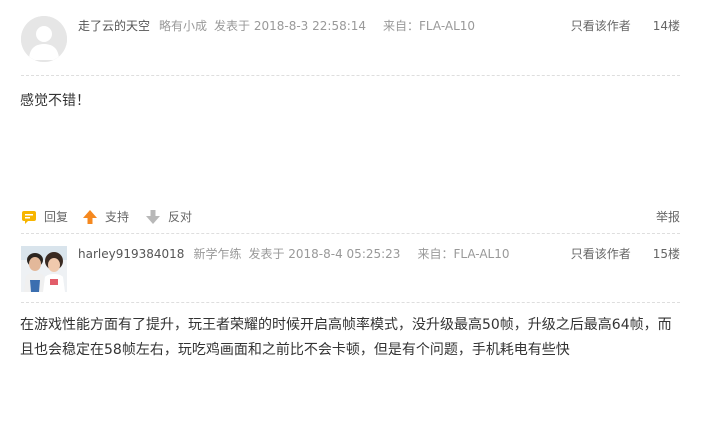  I want to click on user-rank: 略有小成, so click(183, 26).